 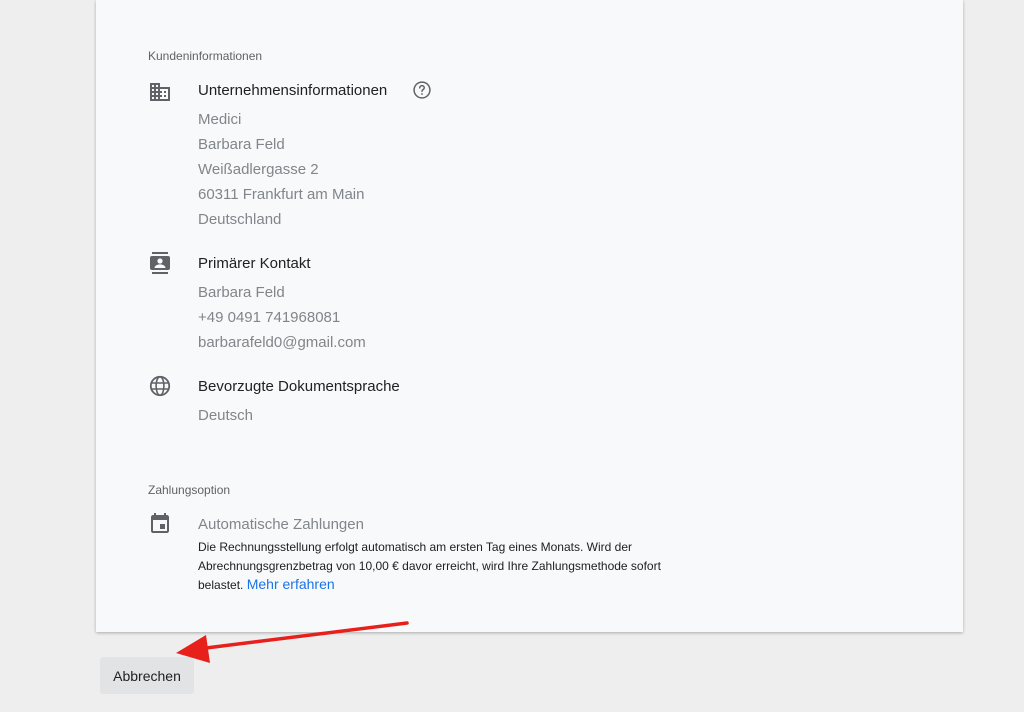 What do you see at coordinates (205, 56) in the screenshot?
I see `customer-section-label: Kundeninformationen` at bounding box center [205, 56].